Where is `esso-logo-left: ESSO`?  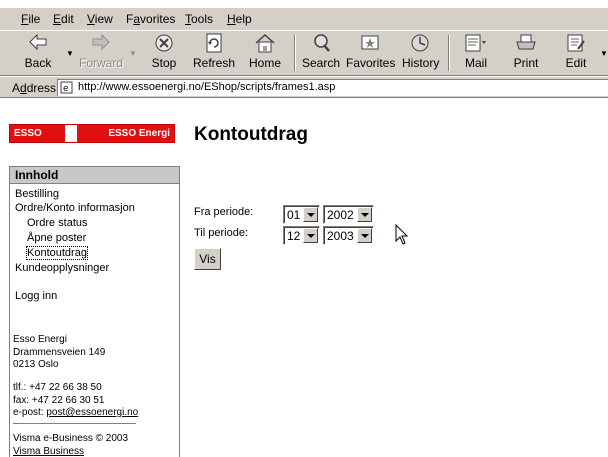 esso-logo-left: ESSO is located at coordinates (37, 133).